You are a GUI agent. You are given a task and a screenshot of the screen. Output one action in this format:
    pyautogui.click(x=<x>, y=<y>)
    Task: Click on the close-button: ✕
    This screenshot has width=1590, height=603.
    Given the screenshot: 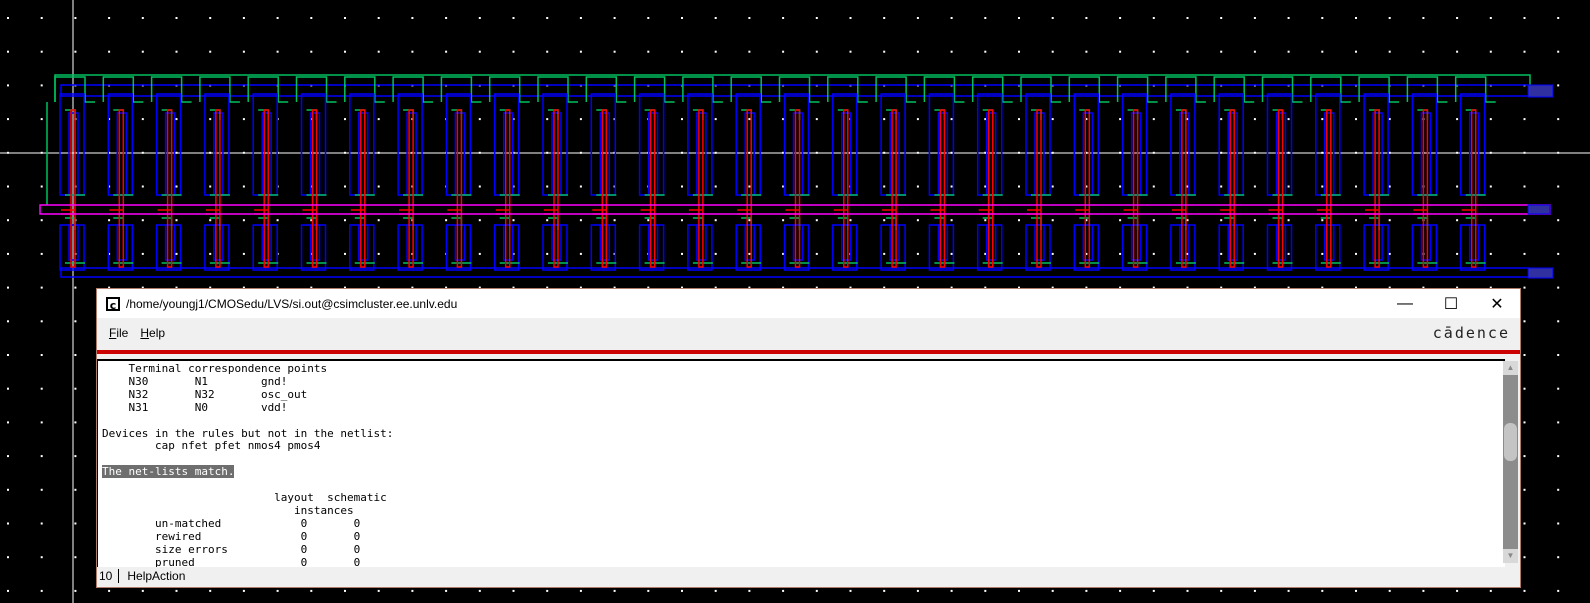 What is the action you would take?
    pyautogui.click(x=1497, y=304)
    